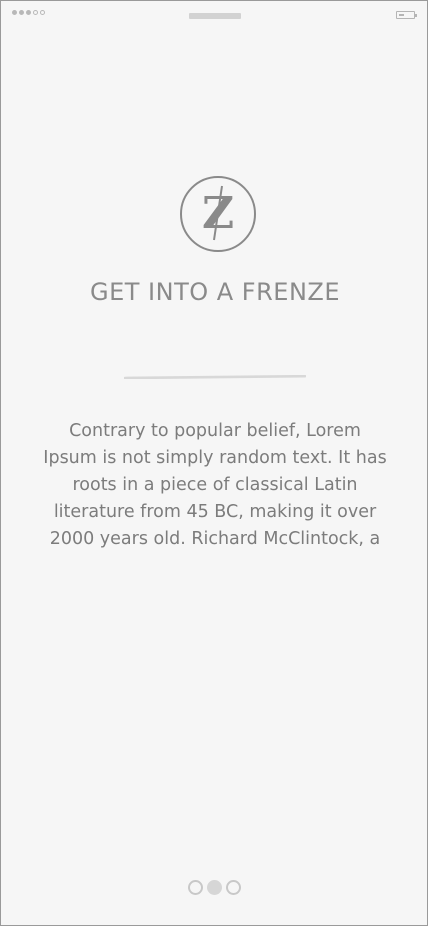 This screenshot has width=428, height=926. I want to click on page-indicator, so click(214, 887).